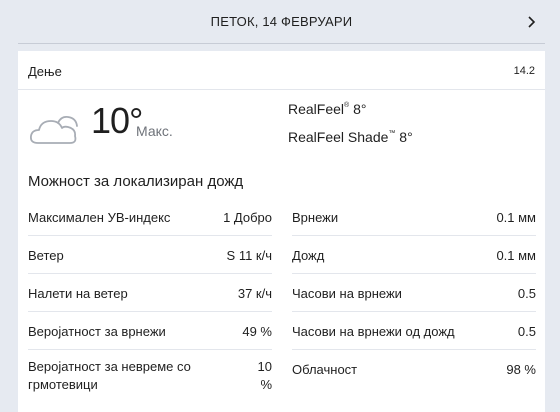 The width and height of the screenshot is (560, 412). I want to click on detail-row: Максимален УВ-индекс 1 Добро, so click(150, 217).